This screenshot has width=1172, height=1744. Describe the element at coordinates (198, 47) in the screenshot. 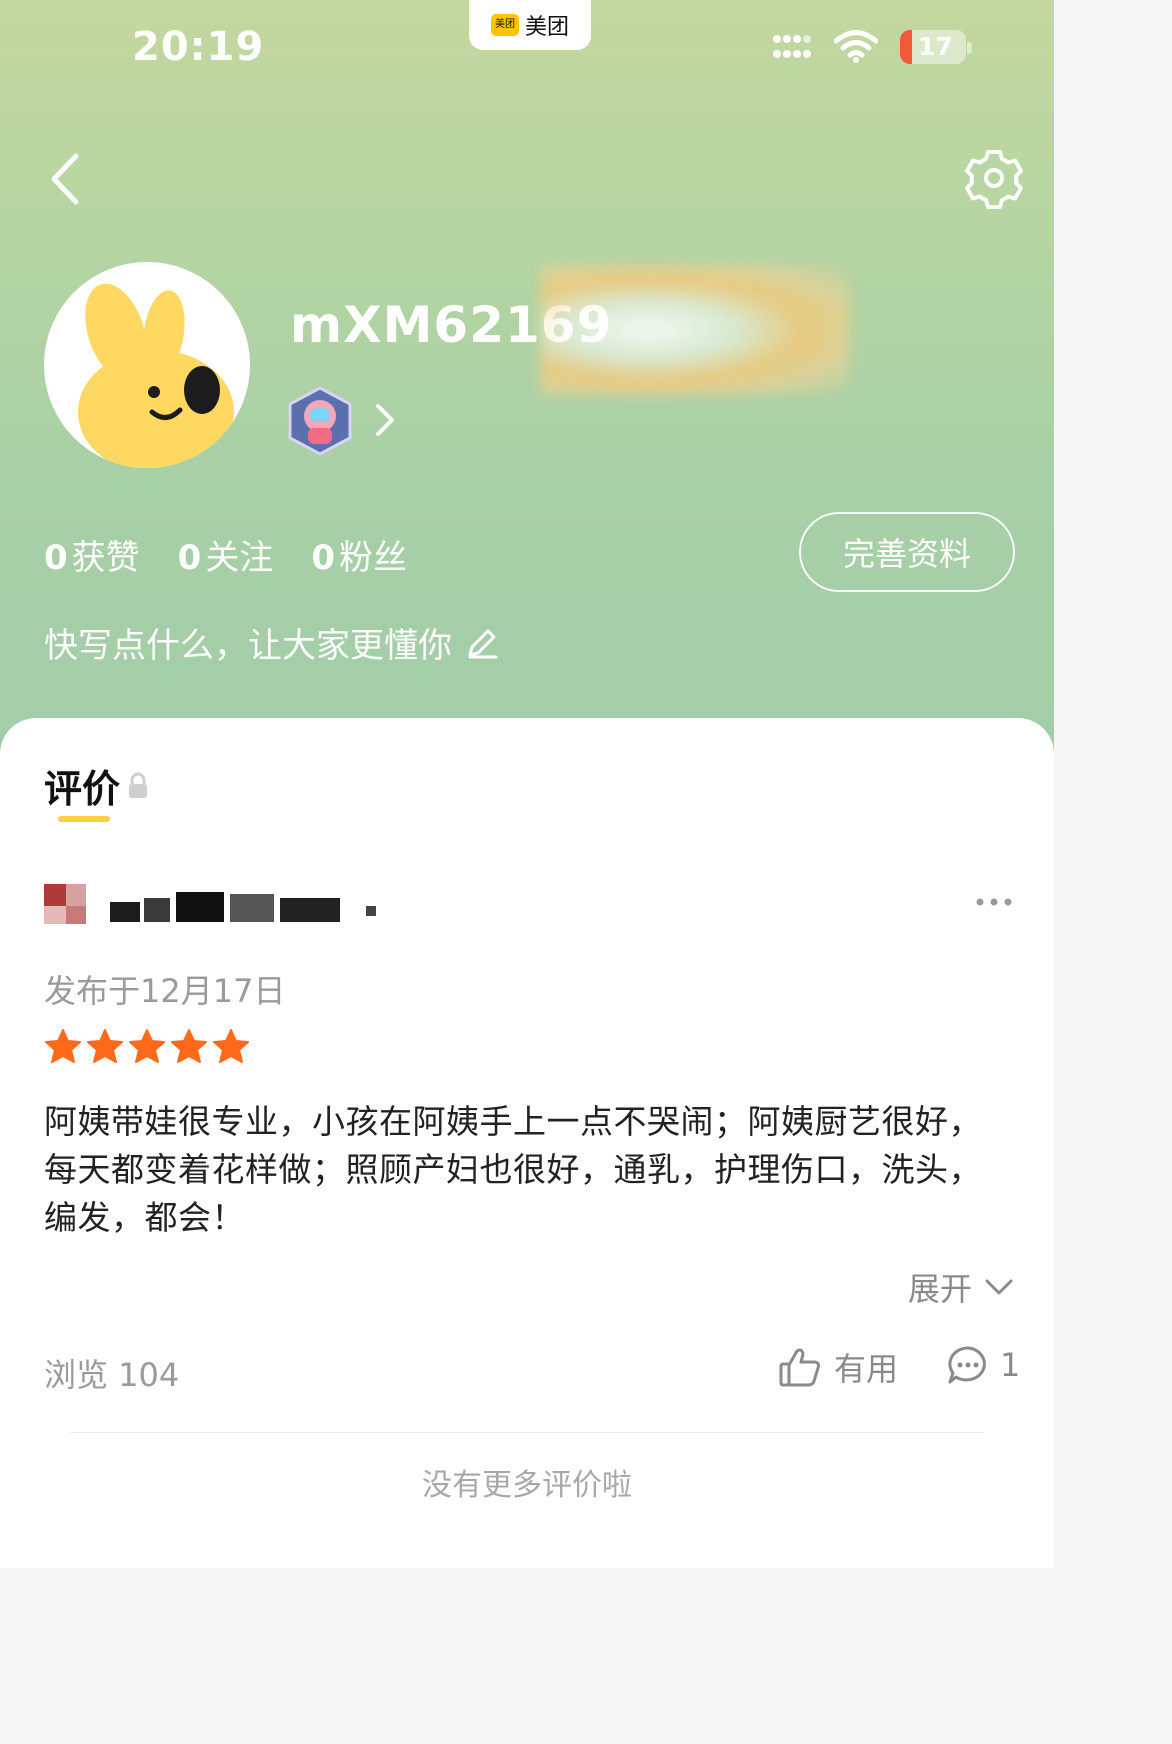

I see `status-time: 20:19` at that location.